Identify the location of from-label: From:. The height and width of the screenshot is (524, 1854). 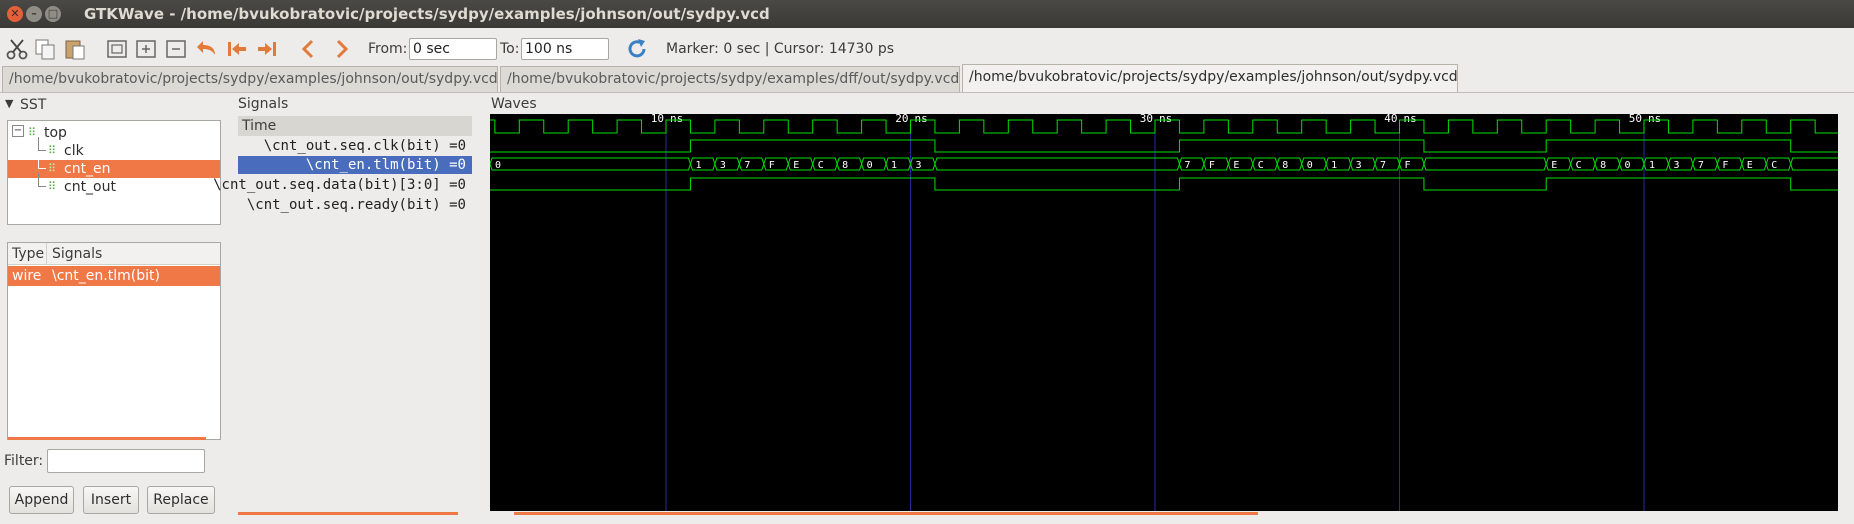
(388, 49).